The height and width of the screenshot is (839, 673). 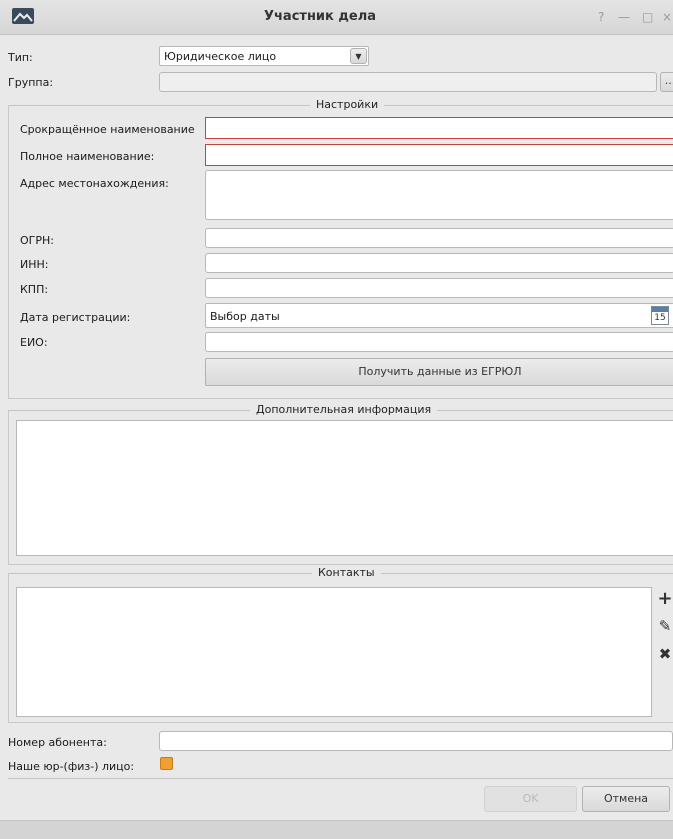 What do you see at coordinates (439, 315) in the screenshot?
I see `reg-date-picker: Выбор даты 15` at bounding box center [439, 315].